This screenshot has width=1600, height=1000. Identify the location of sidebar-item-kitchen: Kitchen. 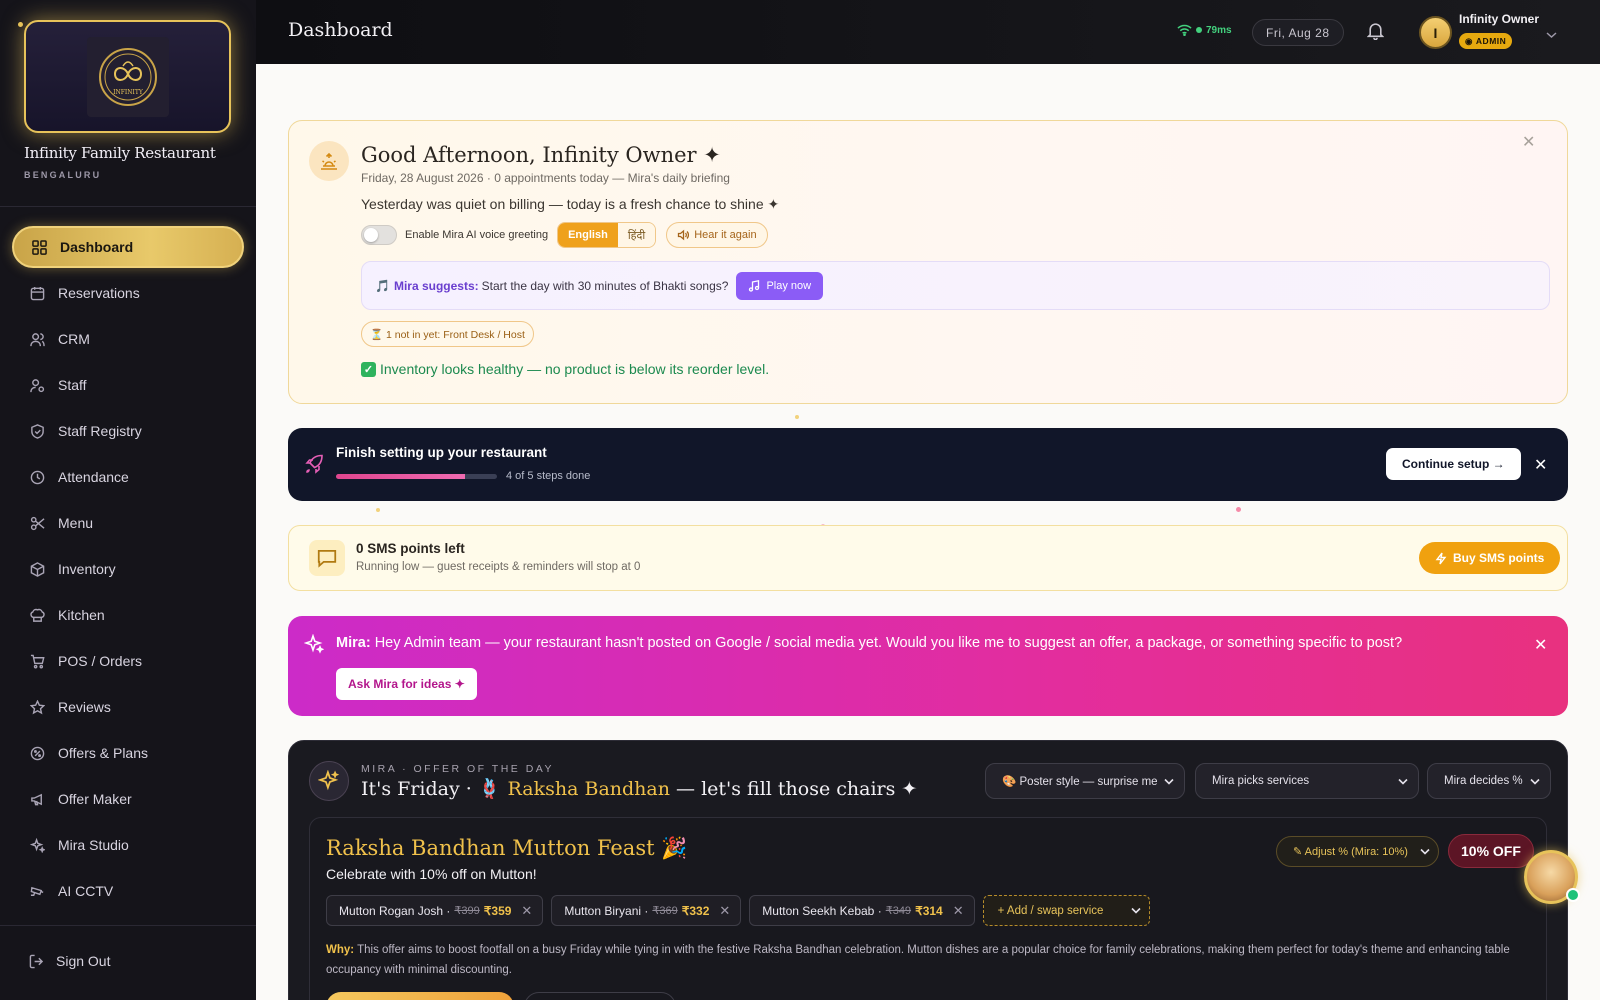
(128, 615).